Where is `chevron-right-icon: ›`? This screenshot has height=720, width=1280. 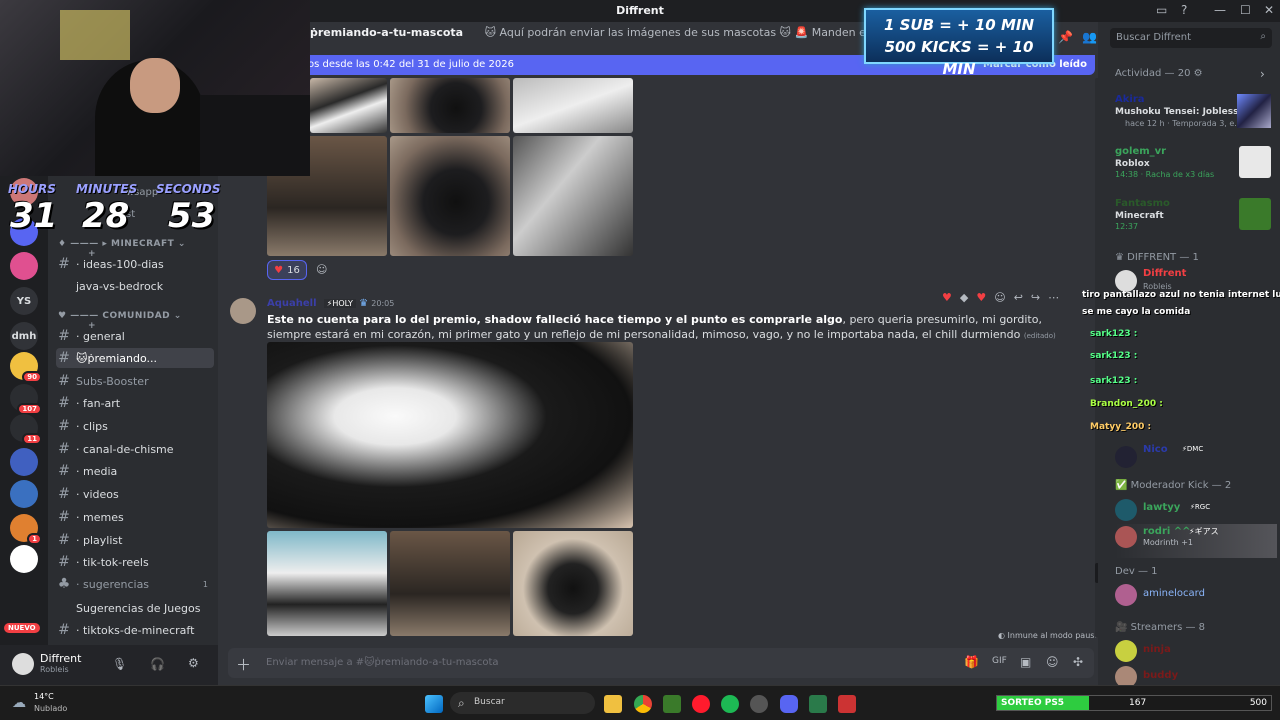 chevron-right-icon: › is located at coordinates (1262, 74).